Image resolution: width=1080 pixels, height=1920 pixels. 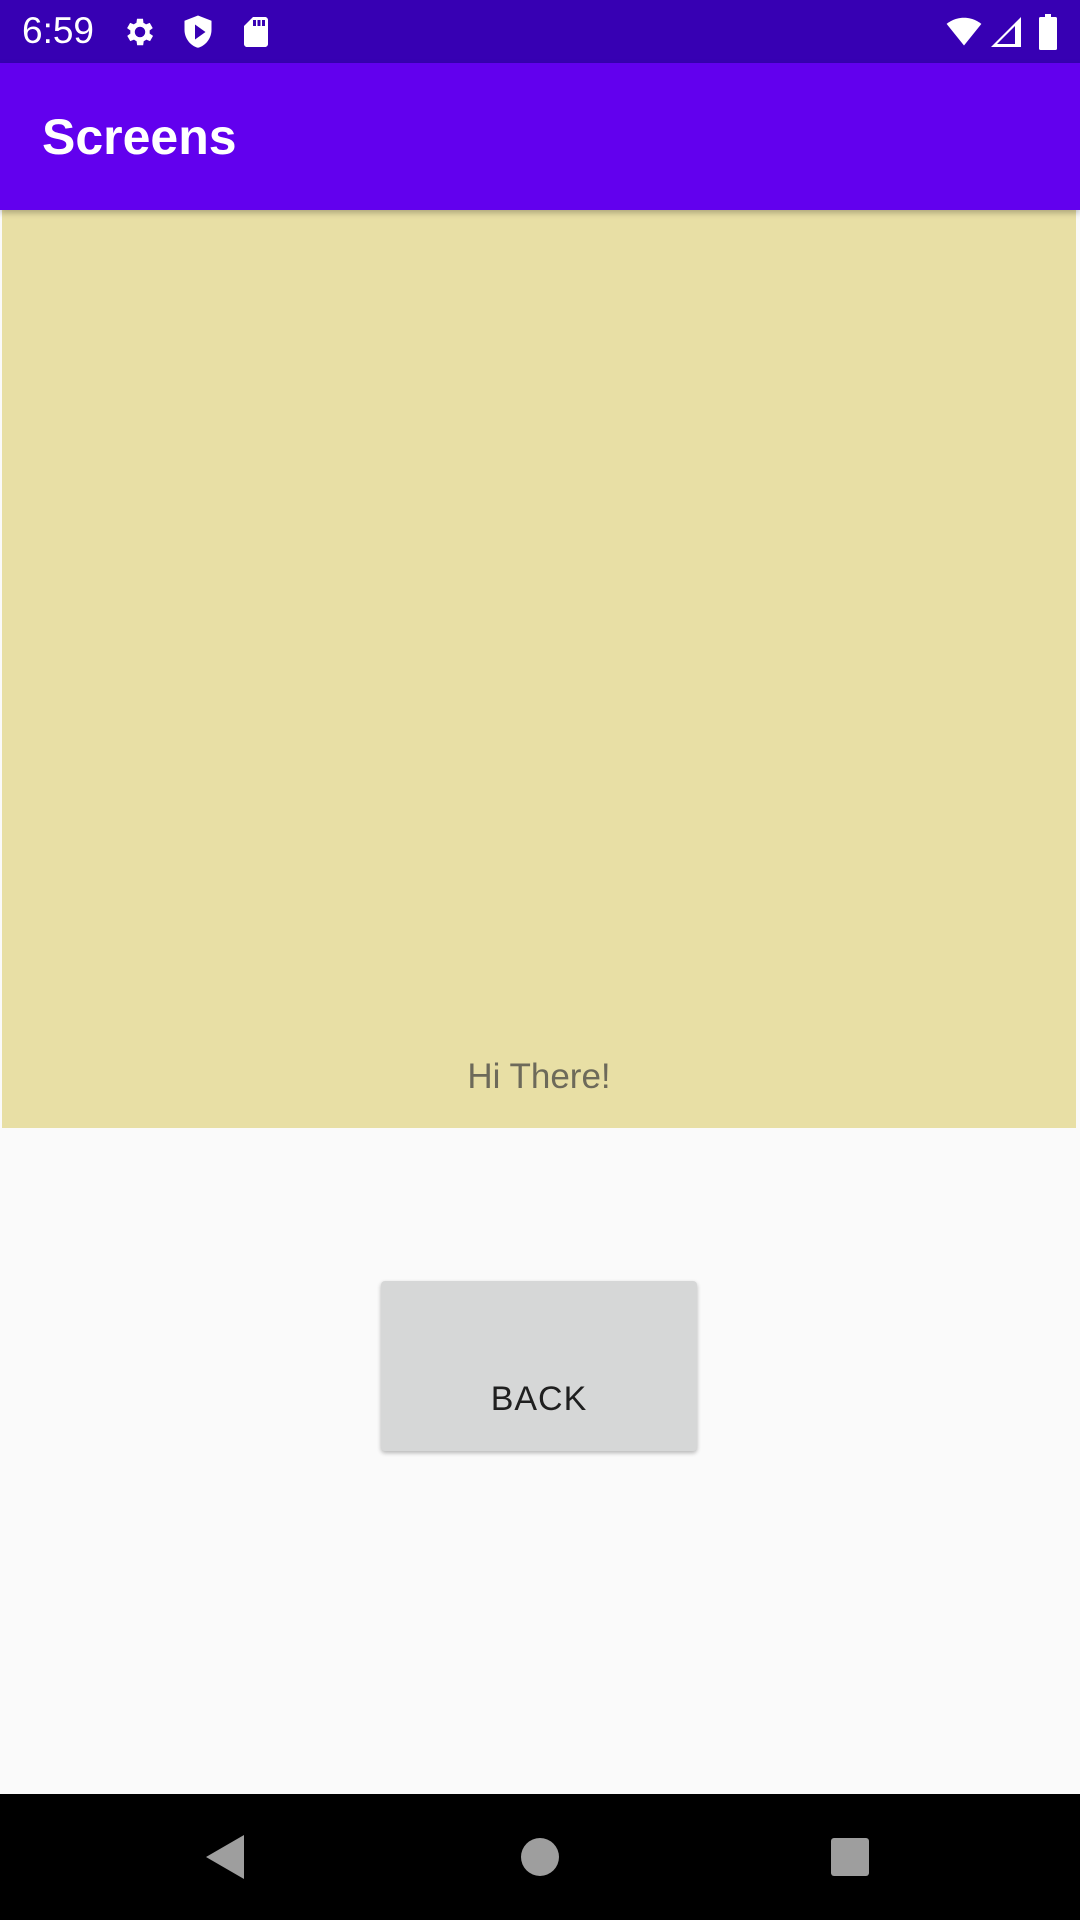 What do you see at coordinates (850, 1857) in the screenshot?
I see `recents-square-icon` at bounding box center [850, 1857].